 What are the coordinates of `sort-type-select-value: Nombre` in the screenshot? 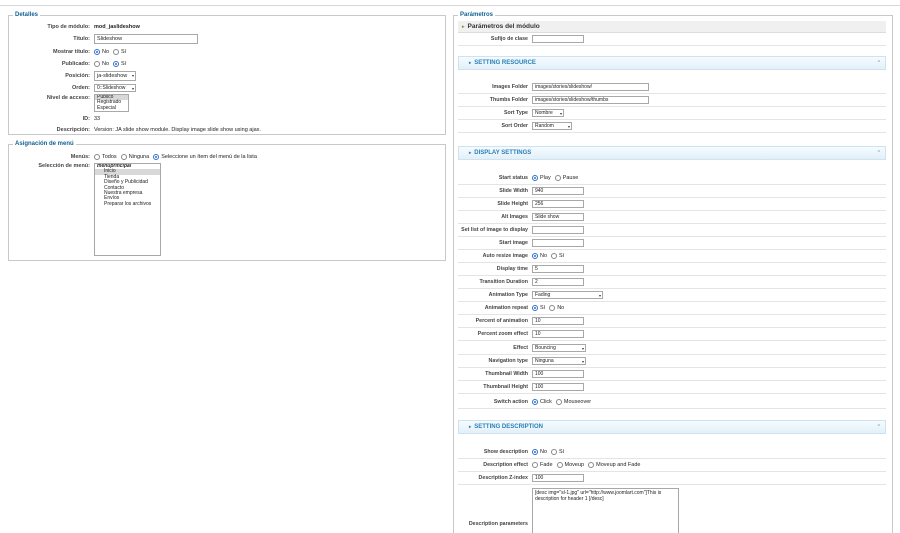 It's located at (544, 113).